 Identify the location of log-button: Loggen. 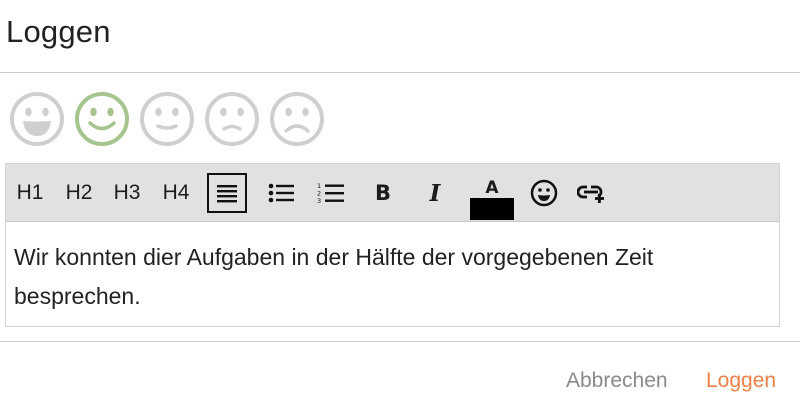
(741, 381).